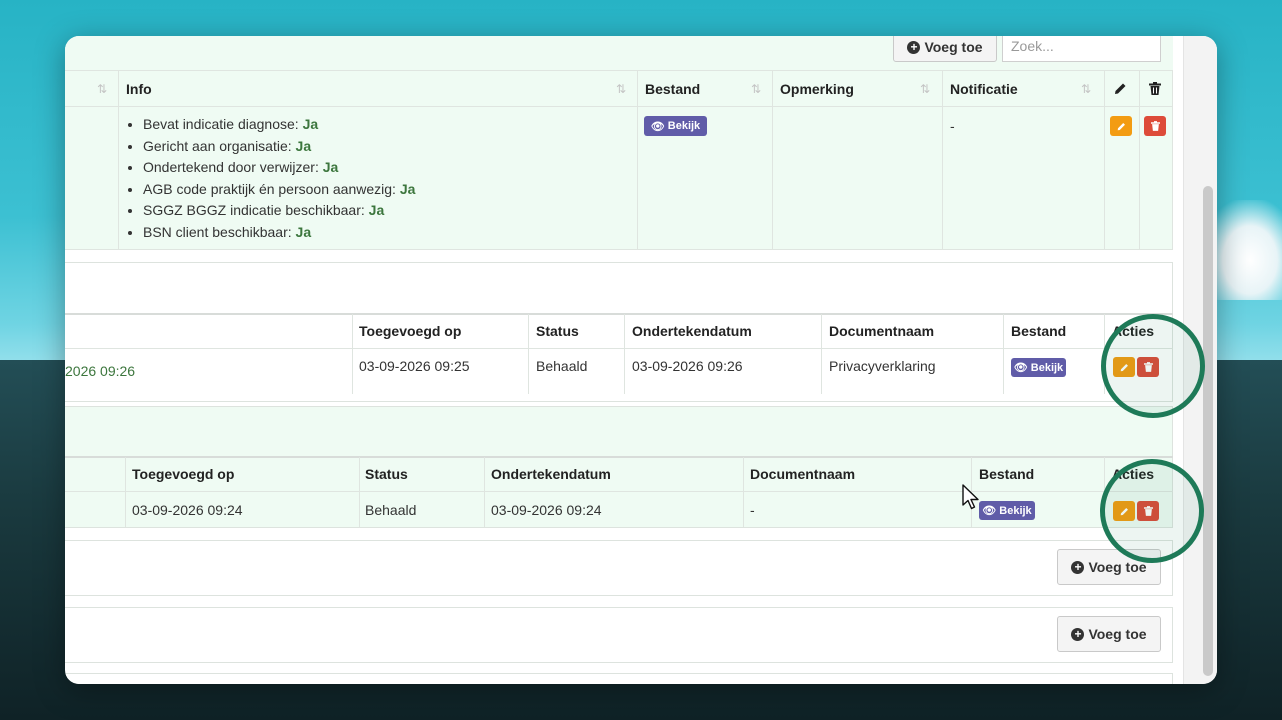 The width and height of the screenshot is (1282, 720). I want to click on info-item: BSN client beschikbaar: Ja, so click(279, 233).